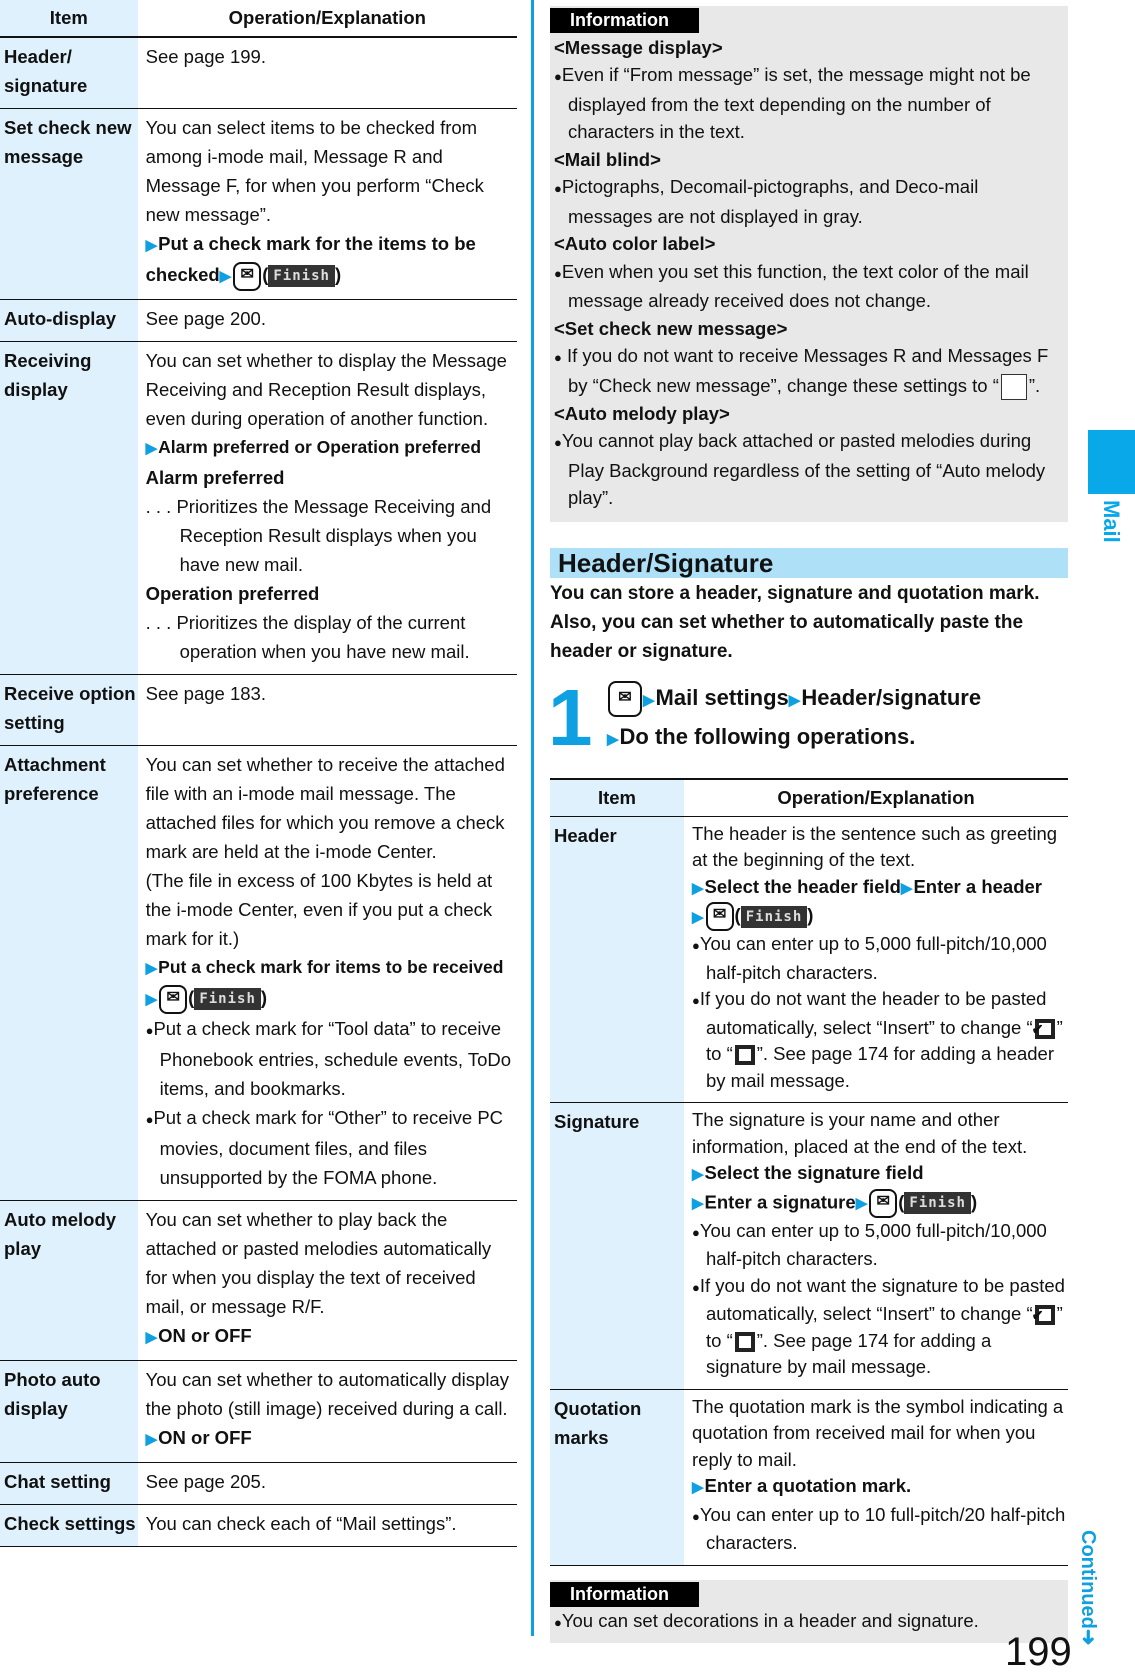 The width and height of the screenshot is (1135, 1675). What do you see at coordinates (69, 320) in the screenshot?
I see `row-item: Auto-display` at bounding box center [69, 320].